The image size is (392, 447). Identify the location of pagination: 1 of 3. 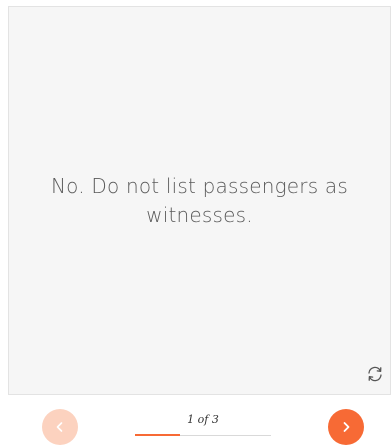
(203, 424).